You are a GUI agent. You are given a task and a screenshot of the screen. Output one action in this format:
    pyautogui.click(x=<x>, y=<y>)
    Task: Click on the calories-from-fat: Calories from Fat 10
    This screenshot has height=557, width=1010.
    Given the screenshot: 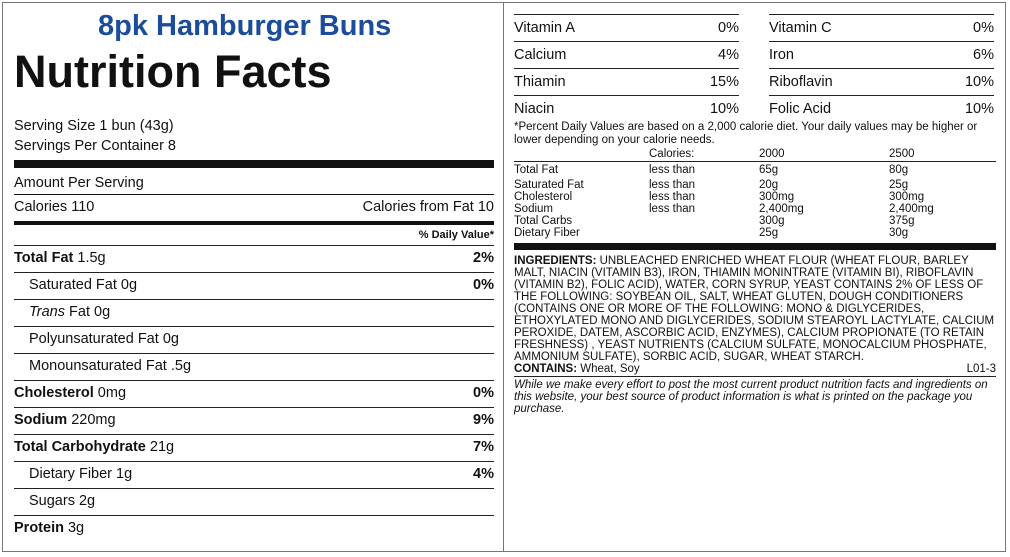 What is the action you would take?
    pyautogui.click(x=428, y=207)
    